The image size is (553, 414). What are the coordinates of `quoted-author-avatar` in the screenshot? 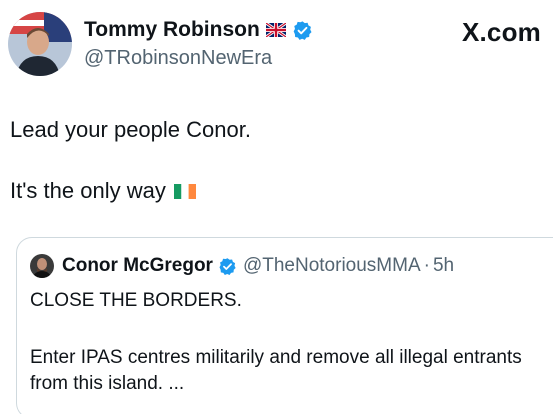 It's located at (42, 266).